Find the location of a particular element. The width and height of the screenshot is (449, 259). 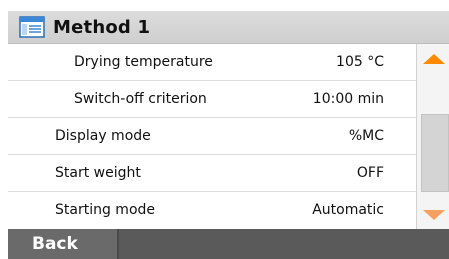

list-item-label: Switch-off criterion is located at coordinates (140, 99).